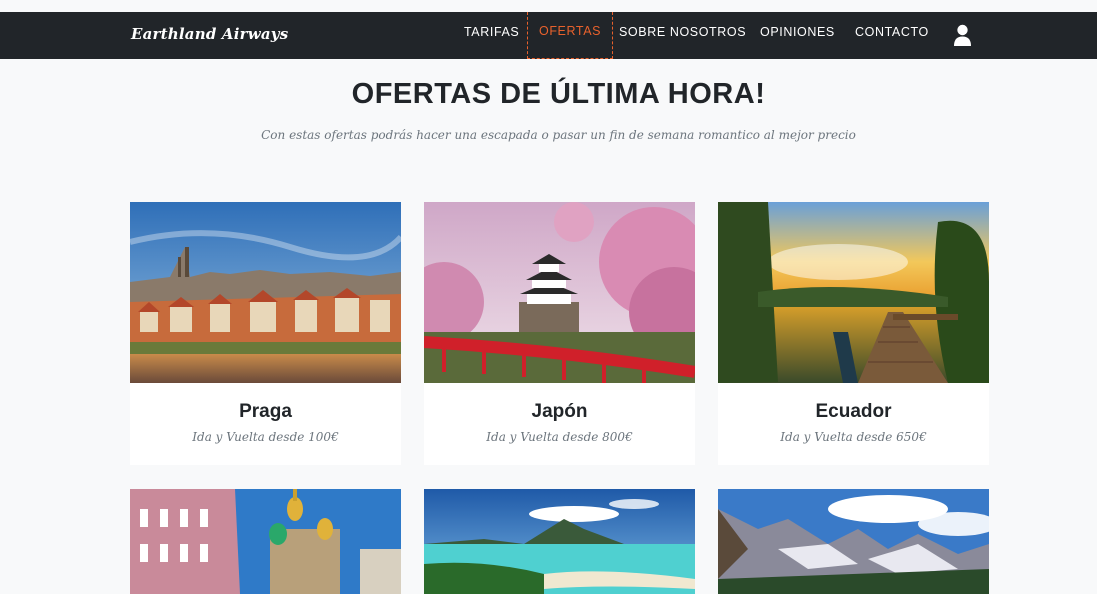 The image size is (1097, 594). What do you see at coordinates (797, 35) in the screenshot?
I see `nav-item-opiniones: OPINIONES` at bounding box center [797, 35].